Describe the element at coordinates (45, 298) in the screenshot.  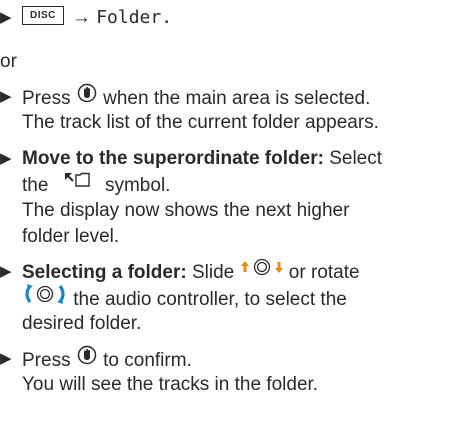
I see `rotate-controller-icon` at that location.